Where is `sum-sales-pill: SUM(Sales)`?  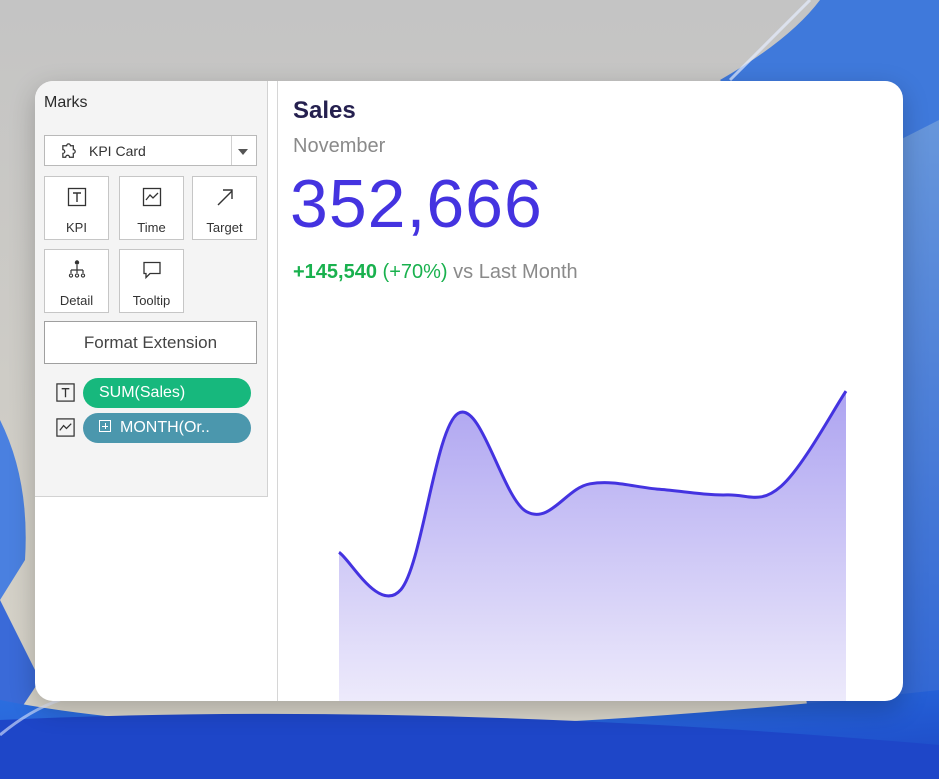
sum-sales-pill: SUM(Sales) is located at coordinates (167, 393).